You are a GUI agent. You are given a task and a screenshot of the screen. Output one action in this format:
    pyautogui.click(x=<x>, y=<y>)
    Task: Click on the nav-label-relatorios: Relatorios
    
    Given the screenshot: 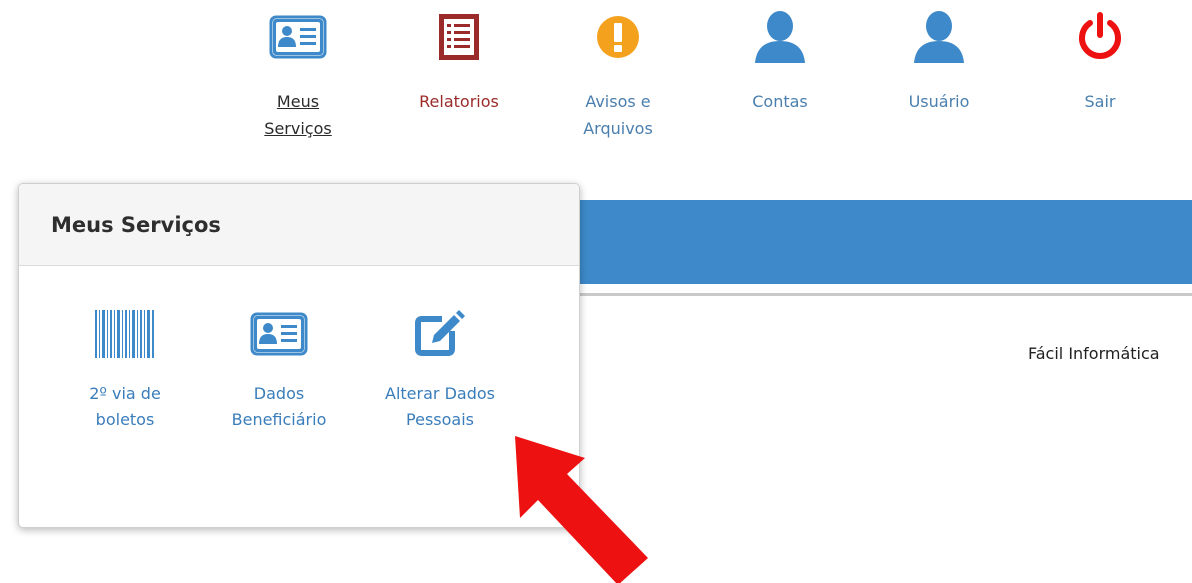 What is the action you would take?
    pyautogui.click(x=459, y=101)
    